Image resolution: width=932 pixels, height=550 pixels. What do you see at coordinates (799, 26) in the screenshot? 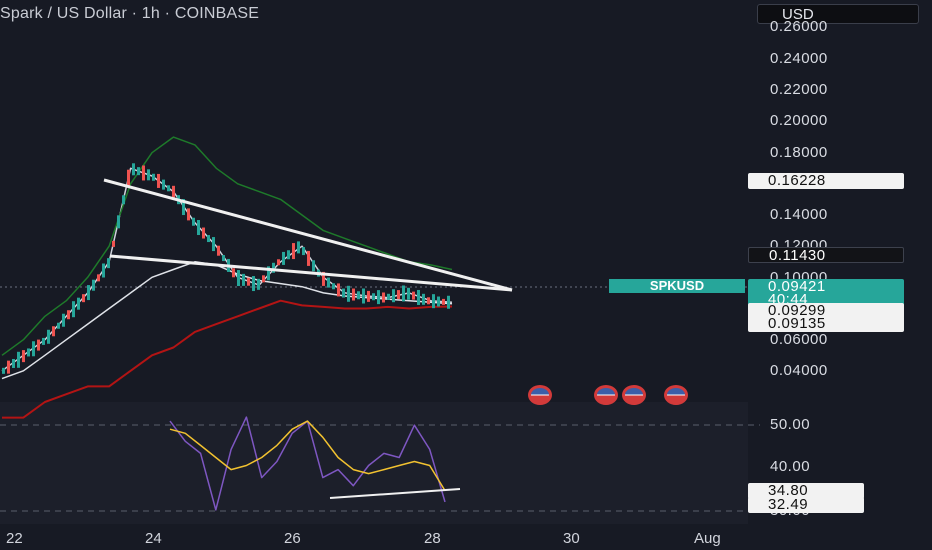
I see `price-tick: 0.26000` at bounding box center [799, 26].